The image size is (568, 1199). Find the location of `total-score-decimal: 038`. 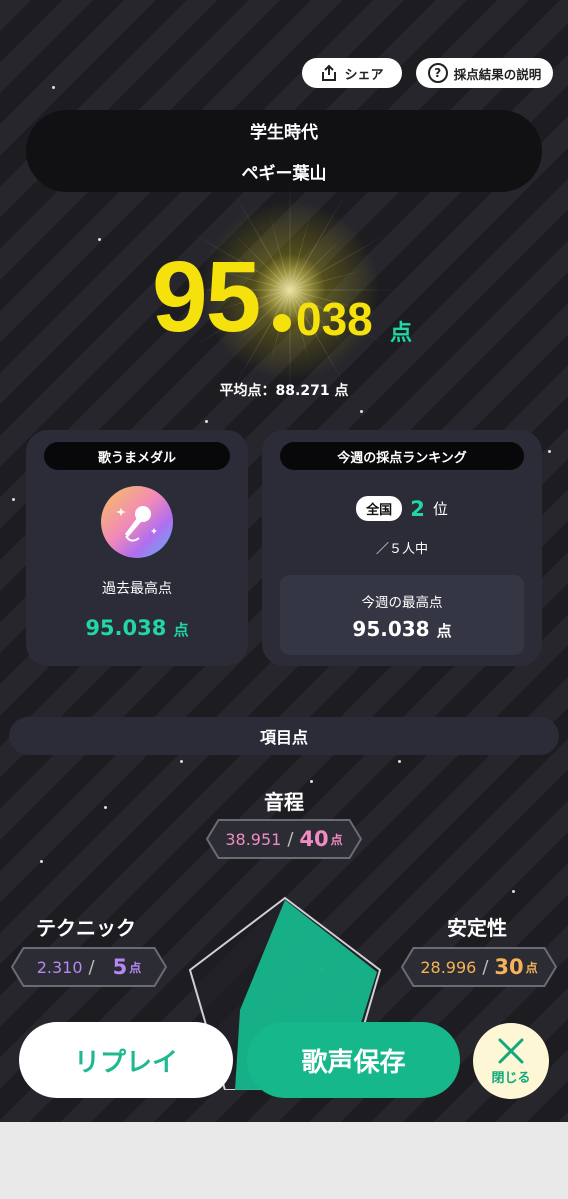

total-score-decimal: 038 is located at coordinates (334, 319).